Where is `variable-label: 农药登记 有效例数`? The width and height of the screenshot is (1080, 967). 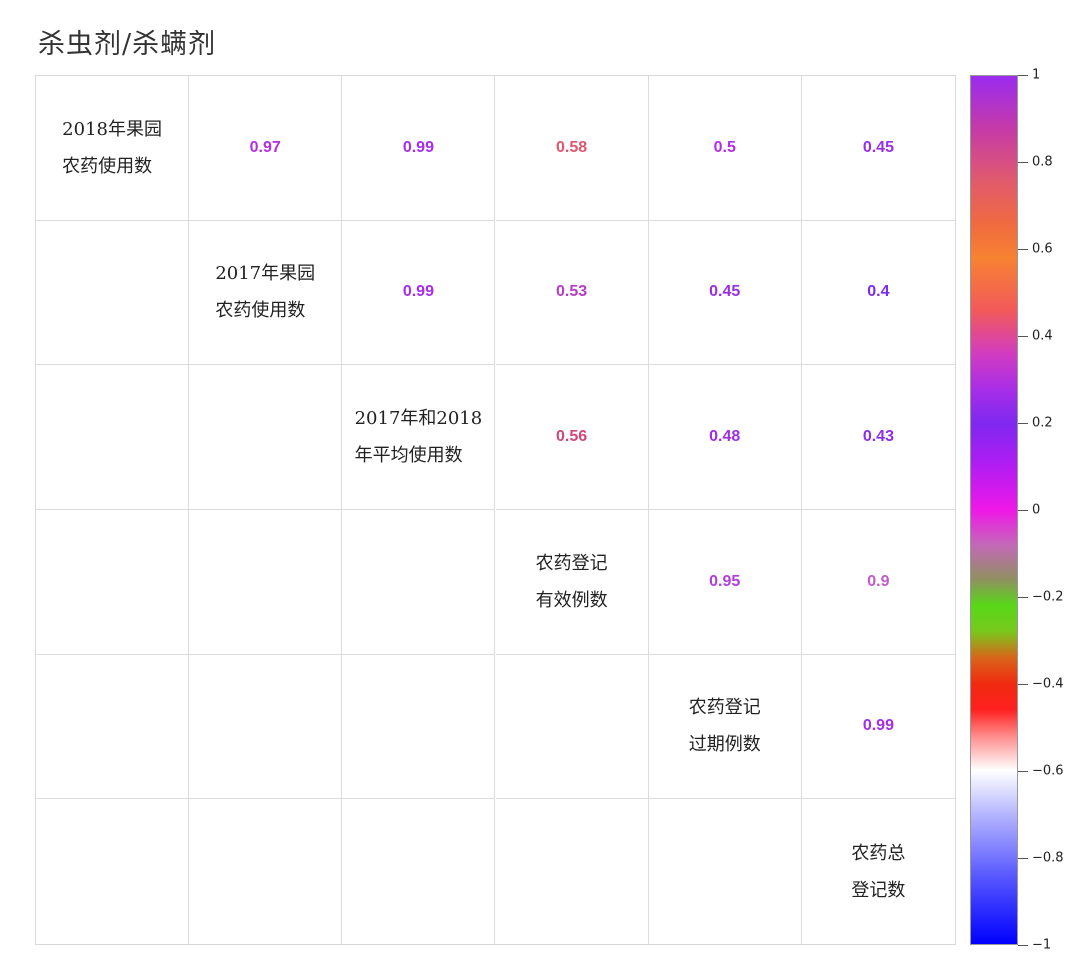
variable-label: 农药登记 有效例数 is located at coordinates (572, 582).